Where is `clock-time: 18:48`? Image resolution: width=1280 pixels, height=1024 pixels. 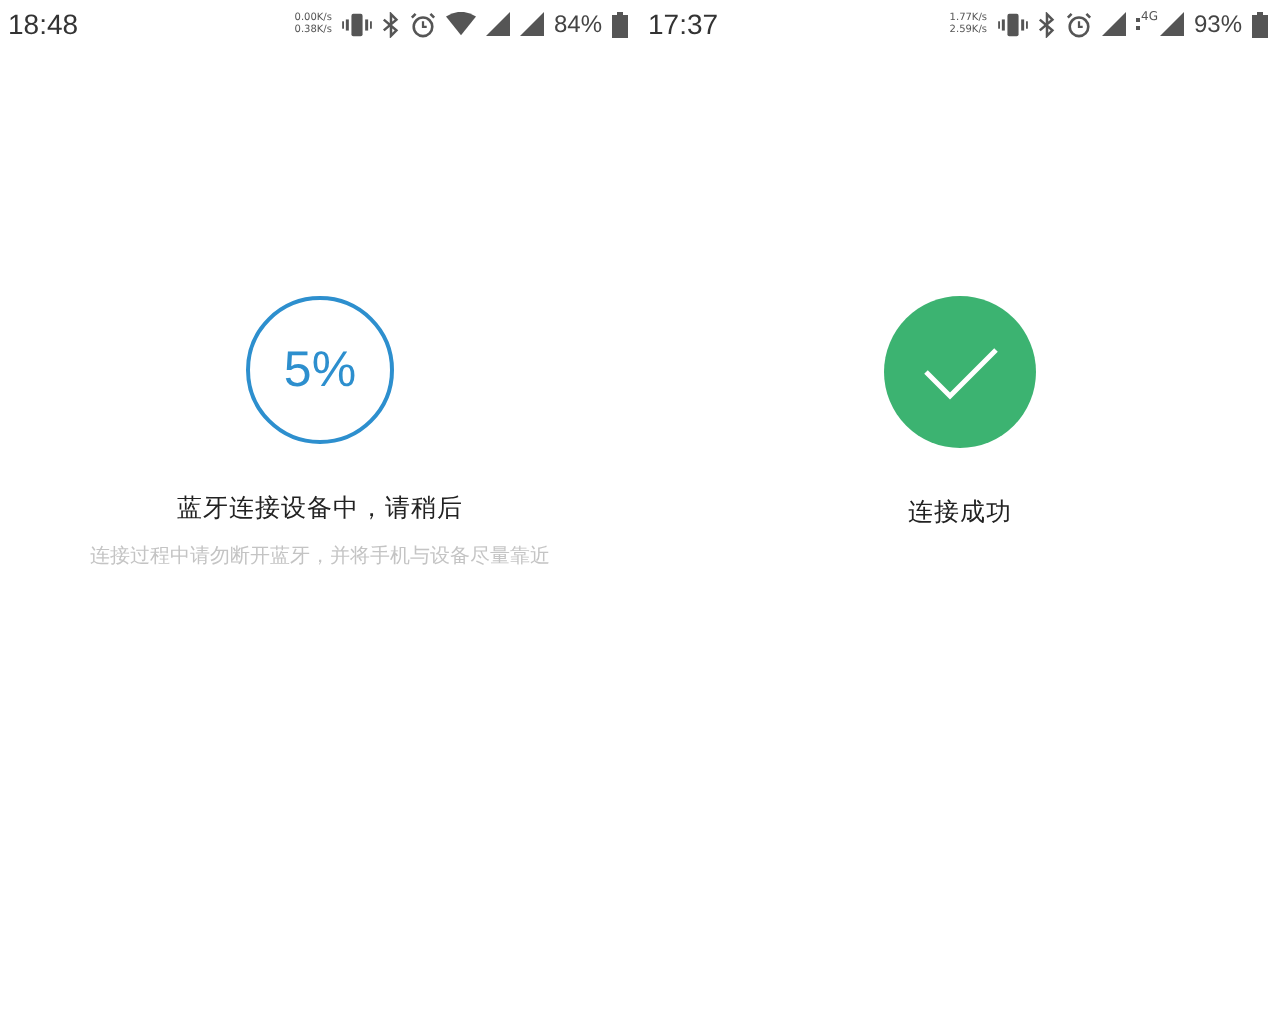 clock-time: 18:48 is located at coordinates (43, 24).